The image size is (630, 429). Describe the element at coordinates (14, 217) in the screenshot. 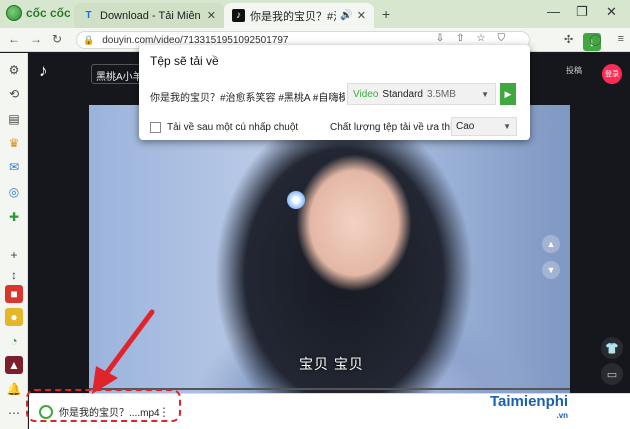

I see `game-icon: ✚` at that location.